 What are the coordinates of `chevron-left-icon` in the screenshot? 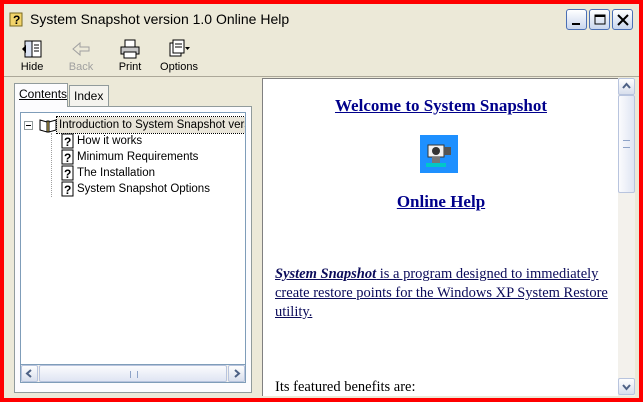 It's located at (28, 373).